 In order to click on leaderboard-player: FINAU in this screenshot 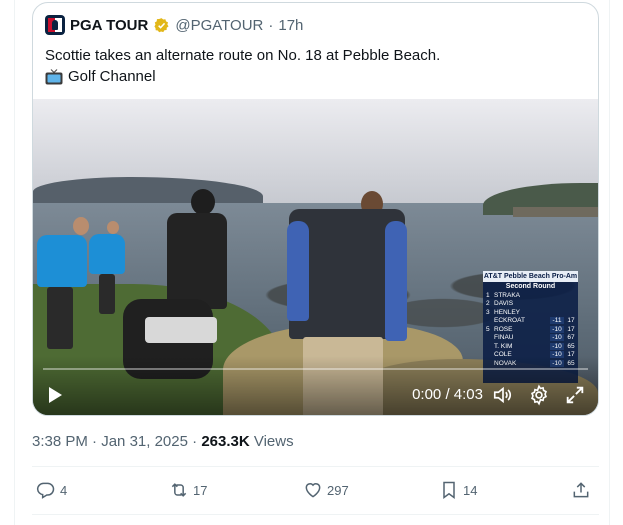, I will do `click(504, 338)`.